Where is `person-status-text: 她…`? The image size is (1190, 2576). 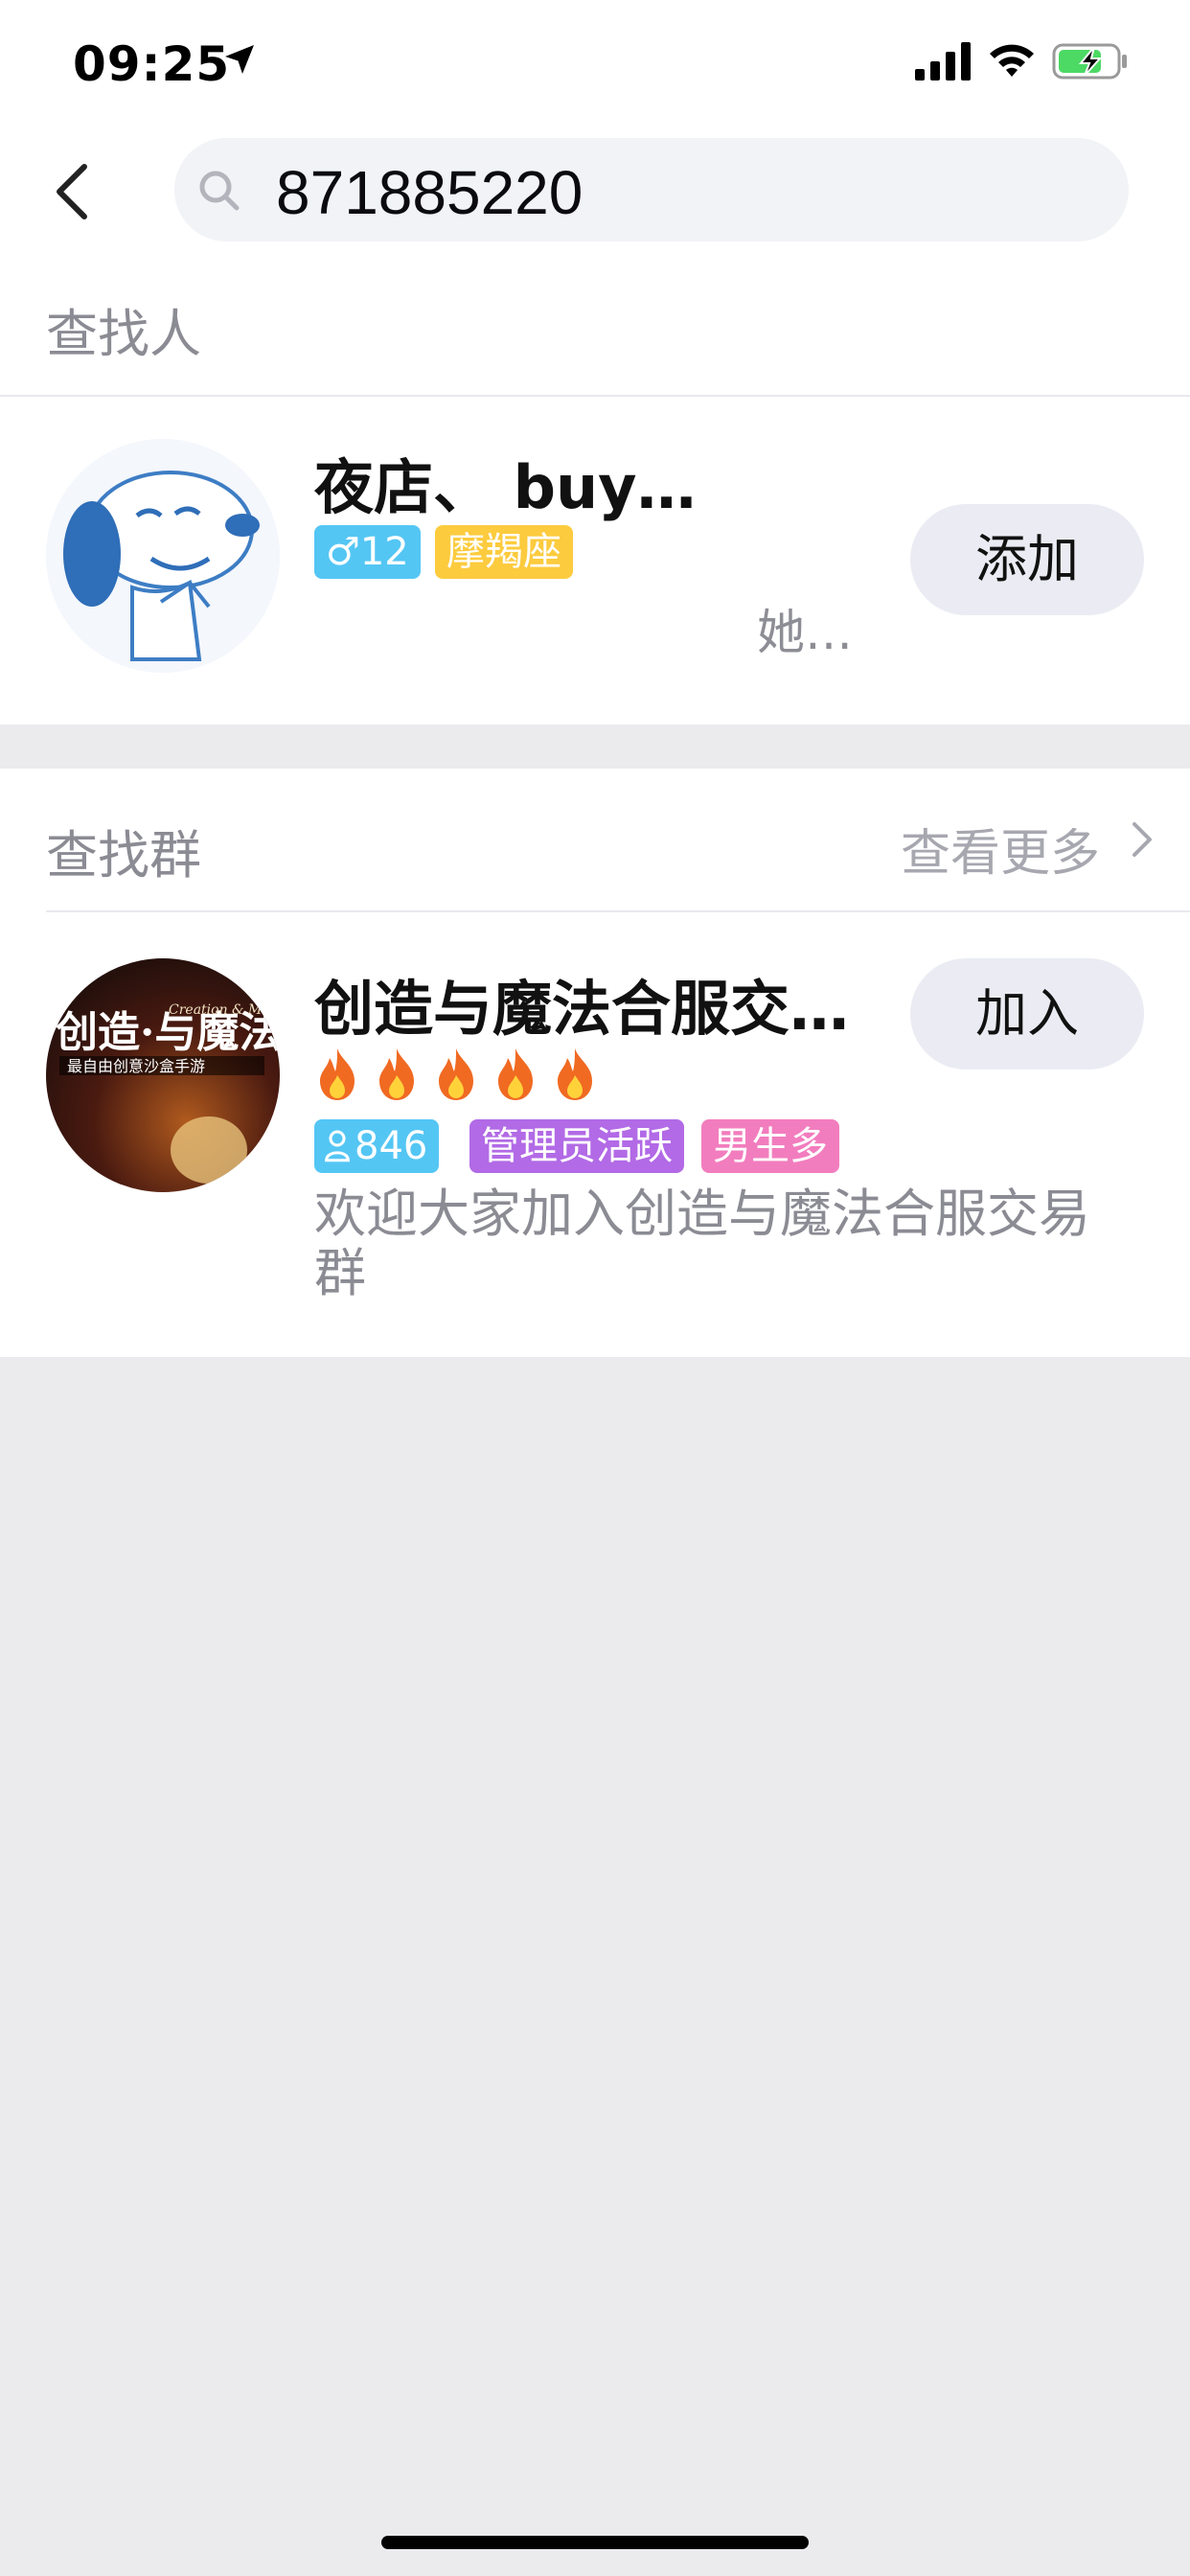 person-status-text: 她… is located at coordinates (805, 632).